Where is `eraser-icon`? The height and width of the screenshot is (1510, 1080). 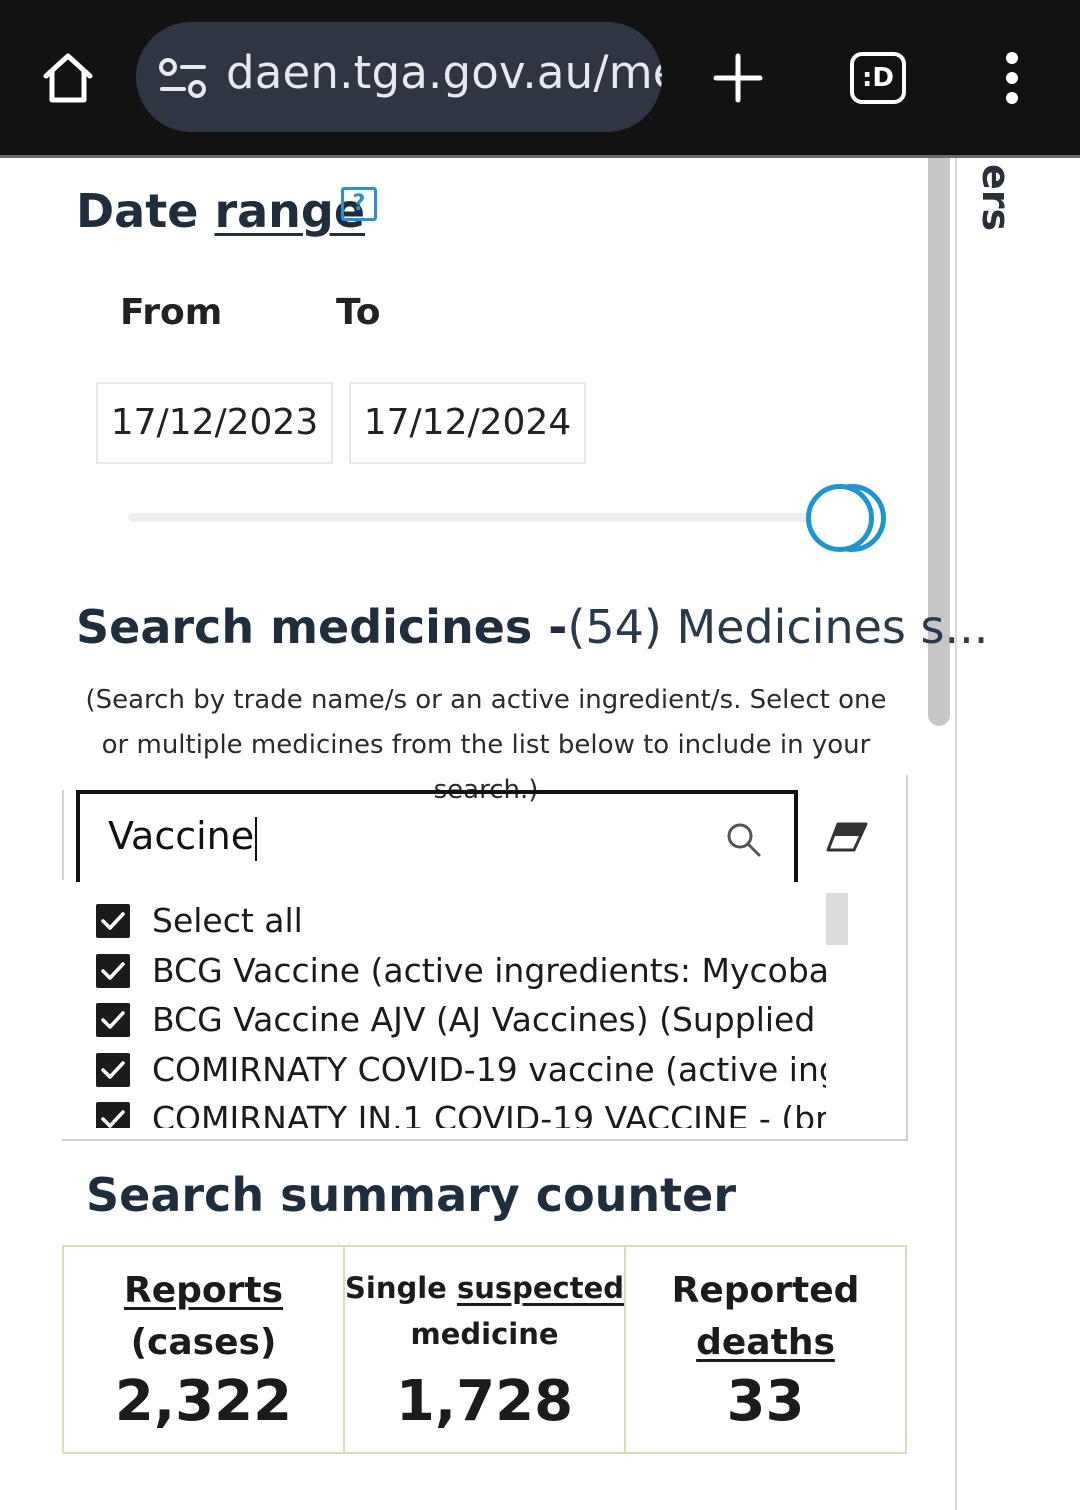
eraser-icon is located at coordinates (847, 837).